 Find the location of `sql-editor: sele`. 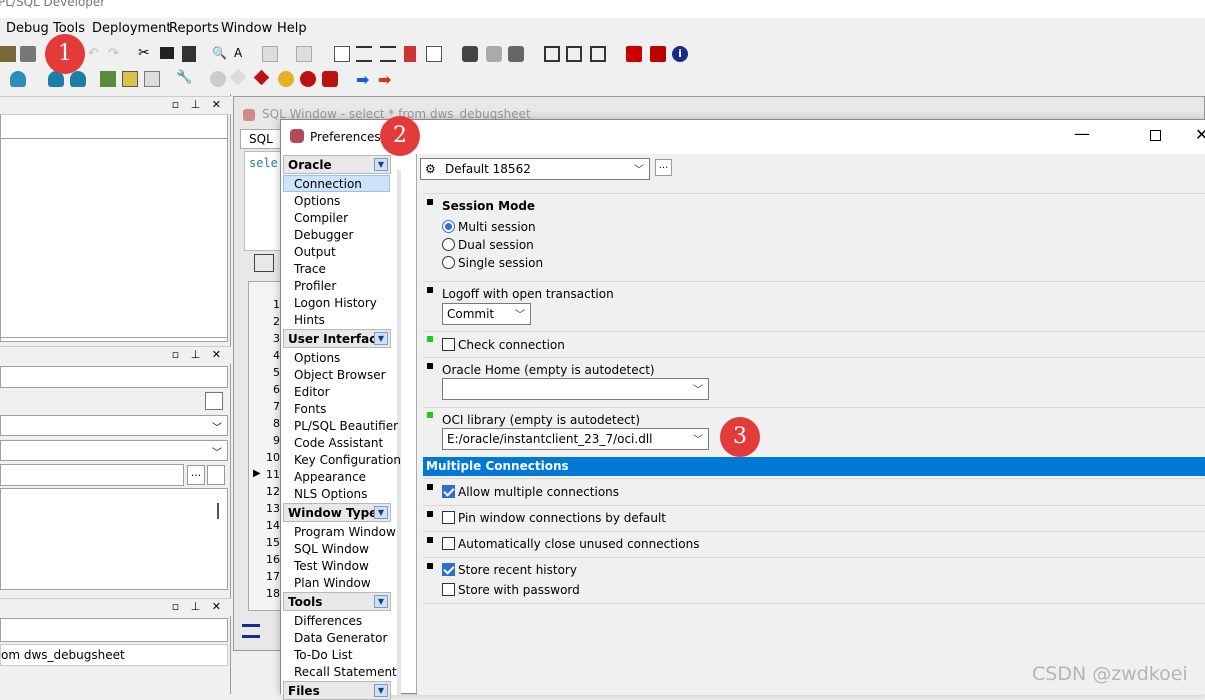

sql-editor: sele is located at coordinates (264, 201).